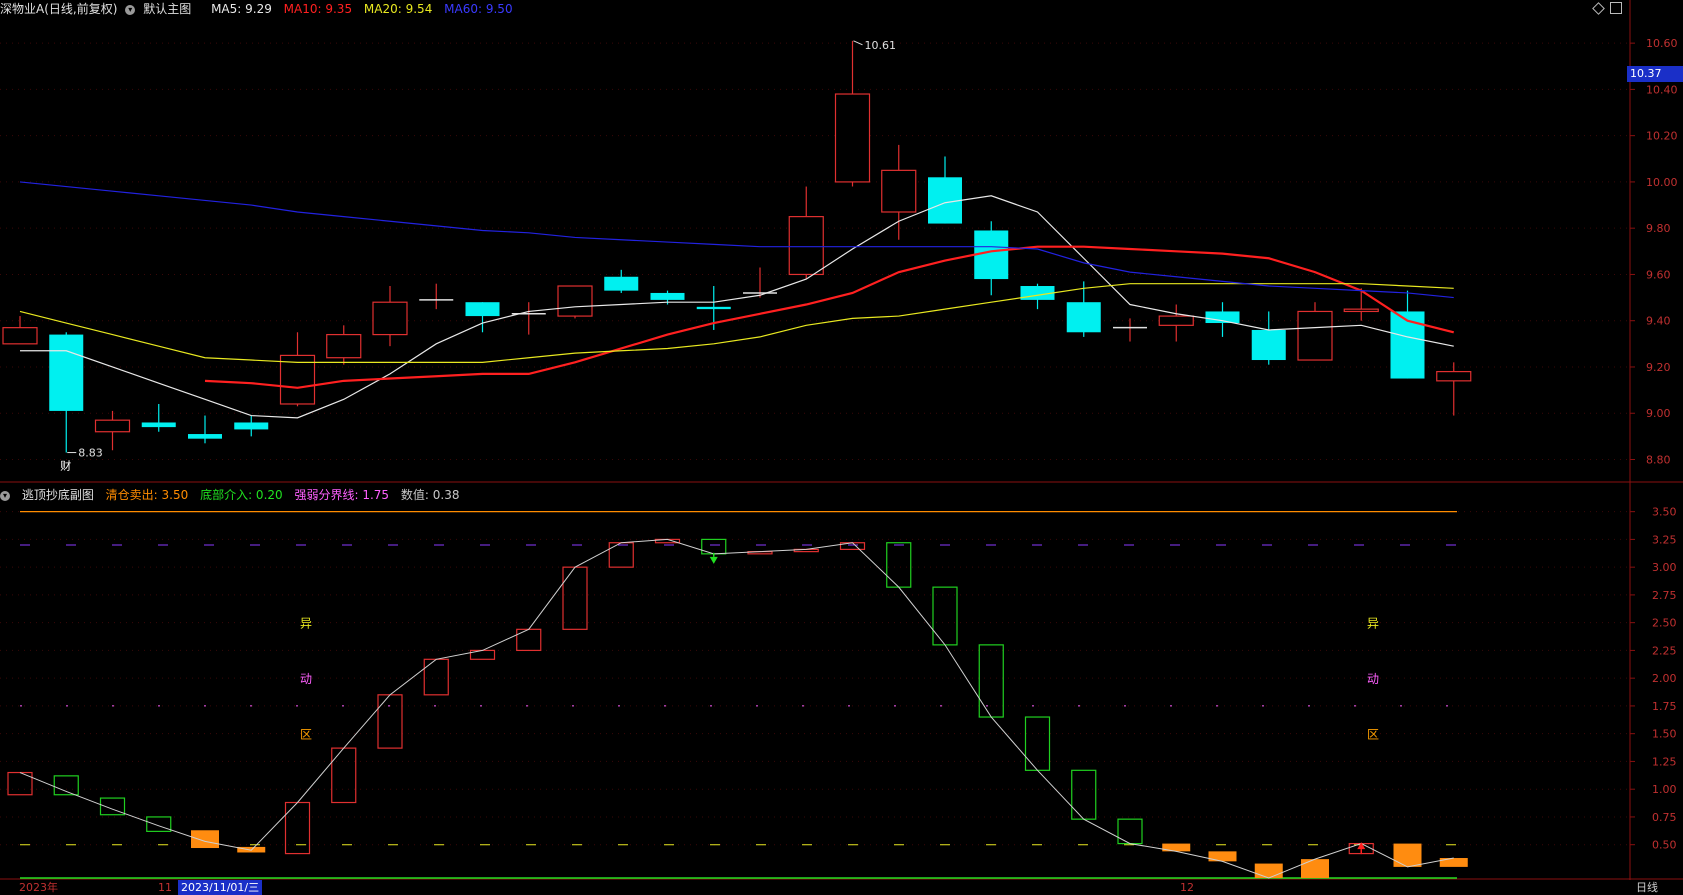 Image resolution: width=1683 pixels, height=895 pixels. Describe the element at coordinates (241, 9) in the screenshot. I see `ma5-value: MA5: 9.29` at that location.